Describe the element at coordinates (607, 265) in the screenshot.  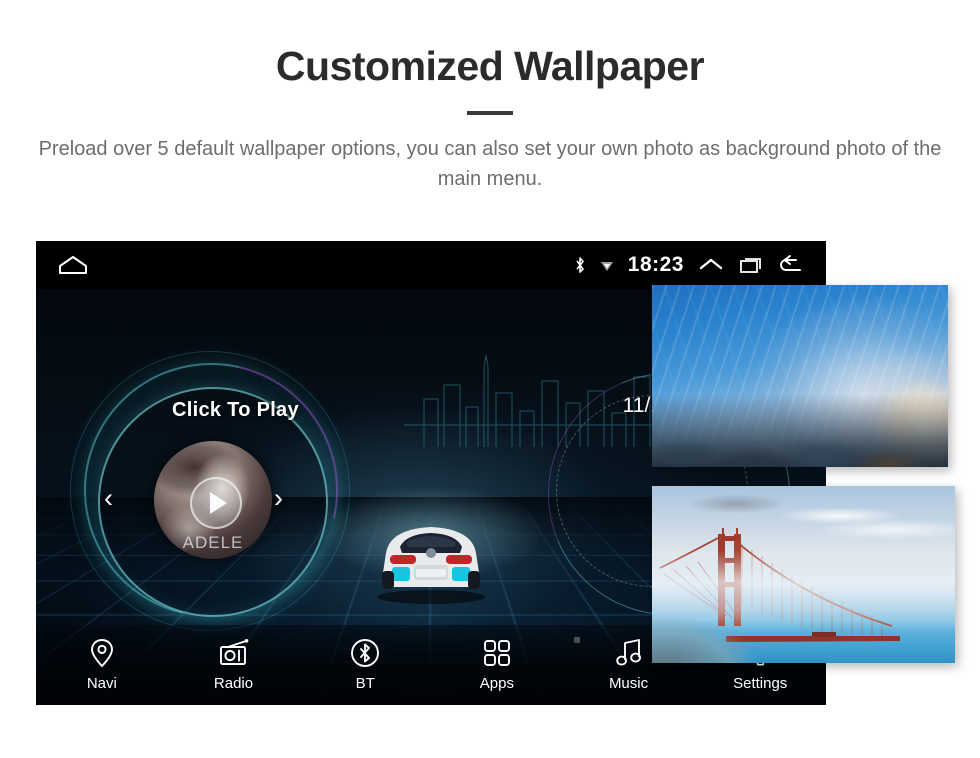
I see `signal-icon` at that location.